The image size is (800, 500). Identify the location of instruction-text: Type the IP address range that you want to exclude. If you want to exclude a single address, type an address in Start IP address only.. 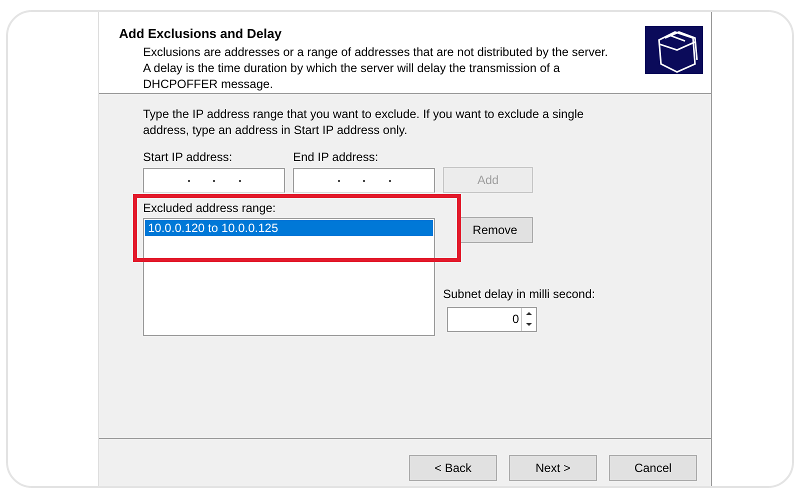
(364, 122).